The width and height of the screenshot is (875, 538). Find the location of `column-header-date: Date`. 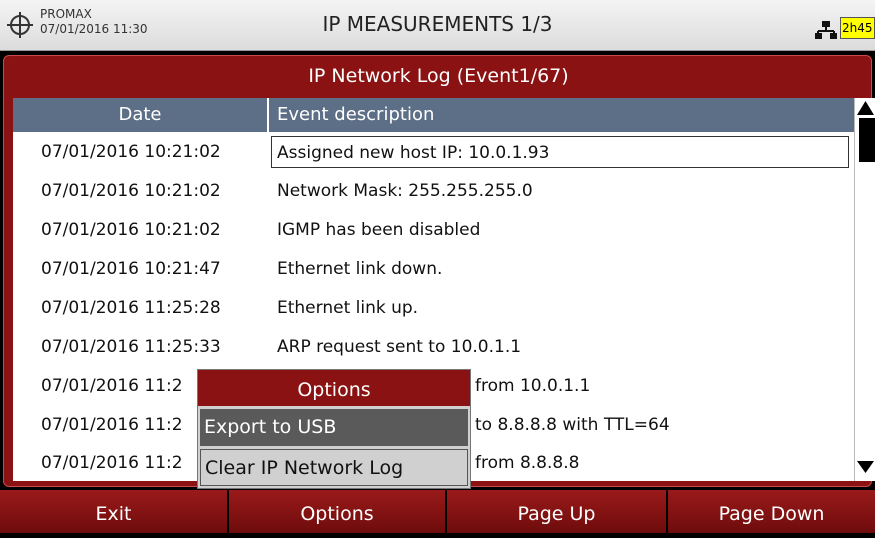

column-header-date: Date is located at coordinates (141, 115).